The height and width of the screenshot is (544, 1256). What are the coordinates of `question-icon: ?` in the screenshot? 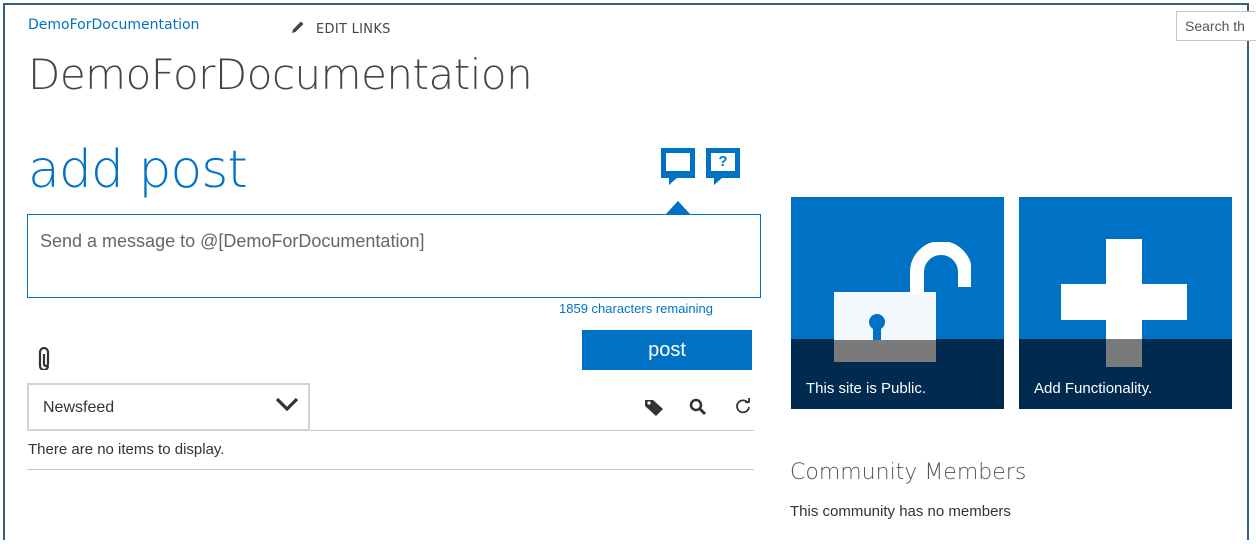 It's located at (723, 166).